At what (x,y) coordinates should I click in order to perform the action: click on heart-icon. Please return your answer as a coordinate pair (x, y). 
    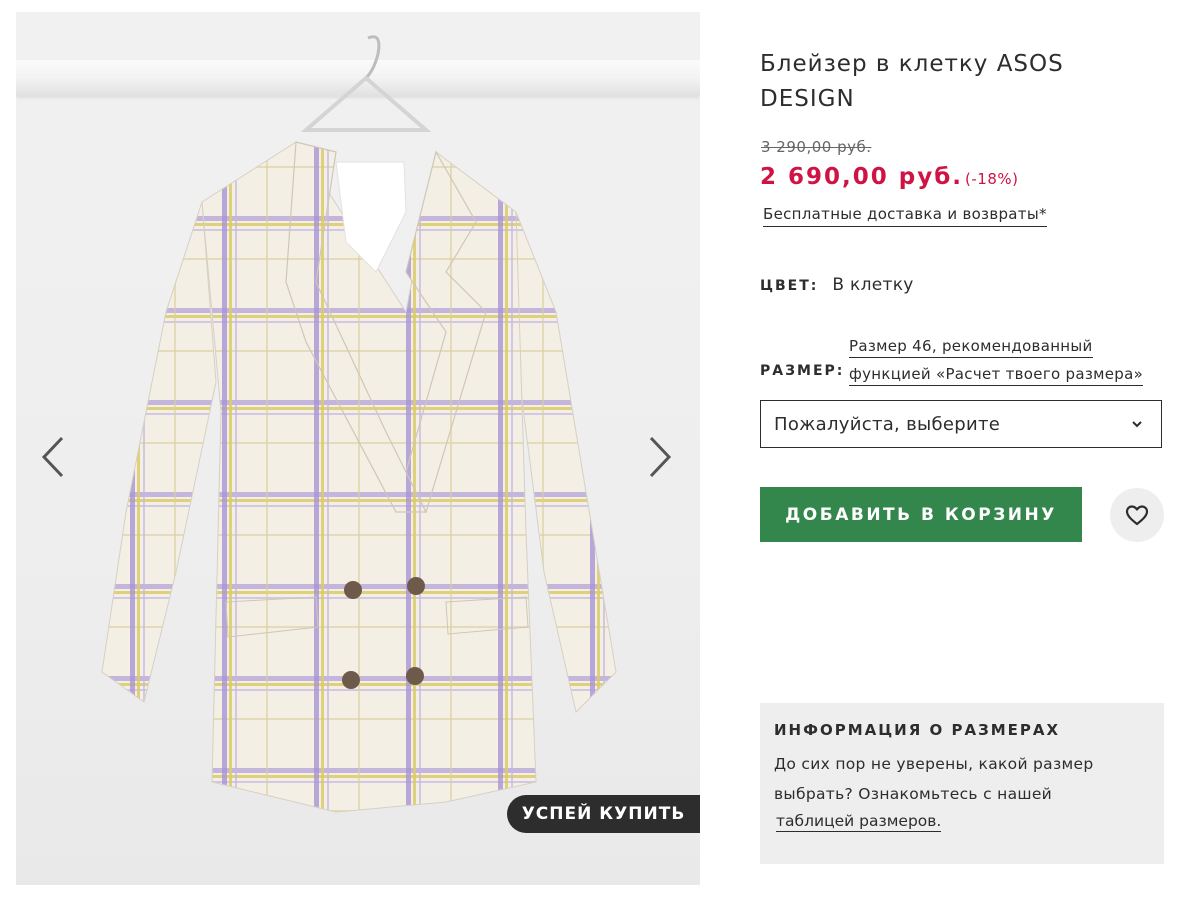
    Looking at the image, I should click on (1137, 515).